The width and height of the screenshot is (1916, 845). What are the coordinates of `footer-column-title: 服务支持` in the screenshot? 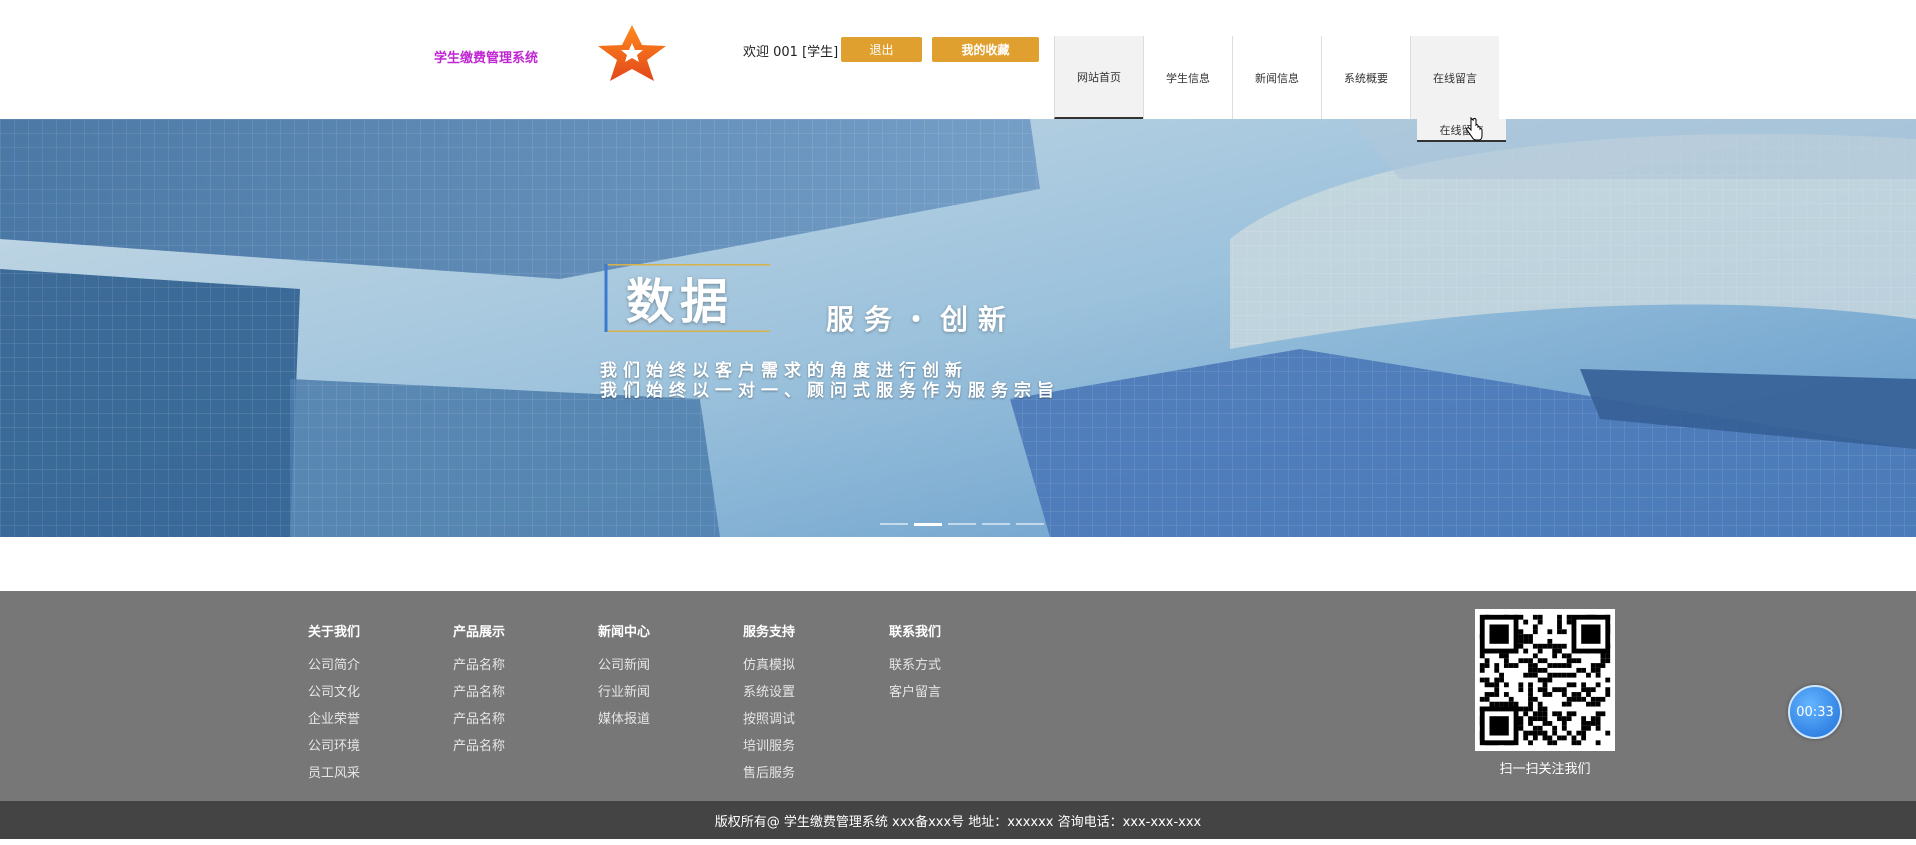 It's located at (769, 632).